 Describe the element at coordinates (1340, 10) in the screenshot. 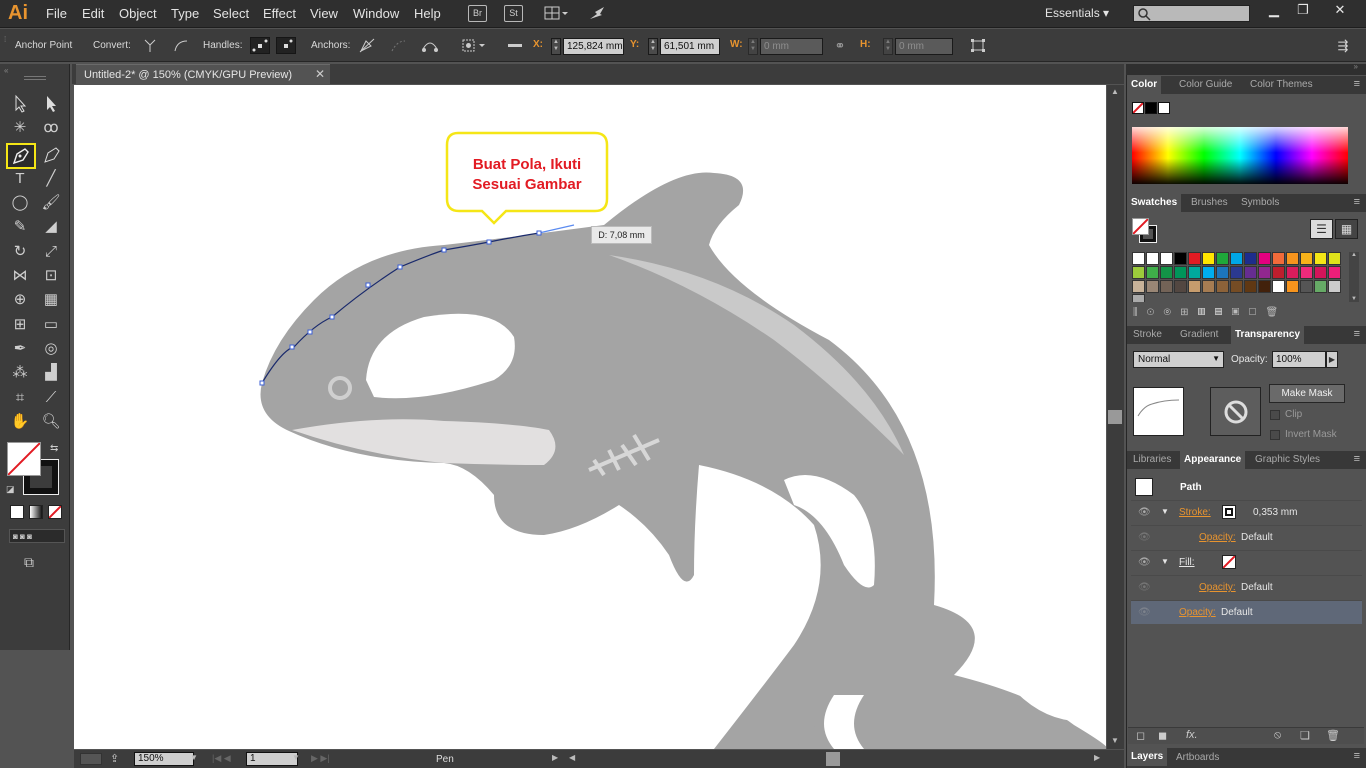

I see `close-icon: ✕` at that location.